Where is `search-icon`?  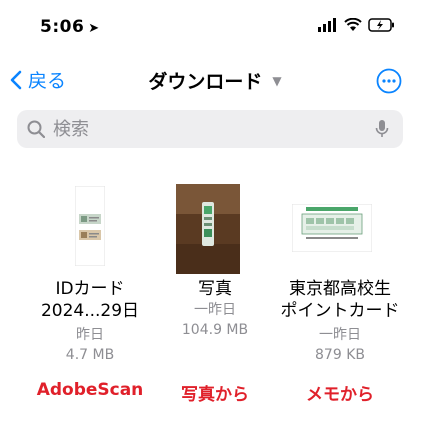 search-icon is located at coordinates (36, 129).